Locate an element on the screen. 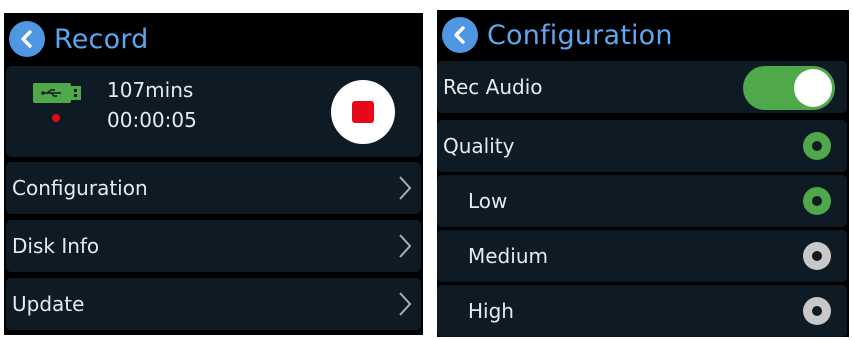  recording-status-panel: 107mins 00:00:05 is located at coordinates (213, 111).